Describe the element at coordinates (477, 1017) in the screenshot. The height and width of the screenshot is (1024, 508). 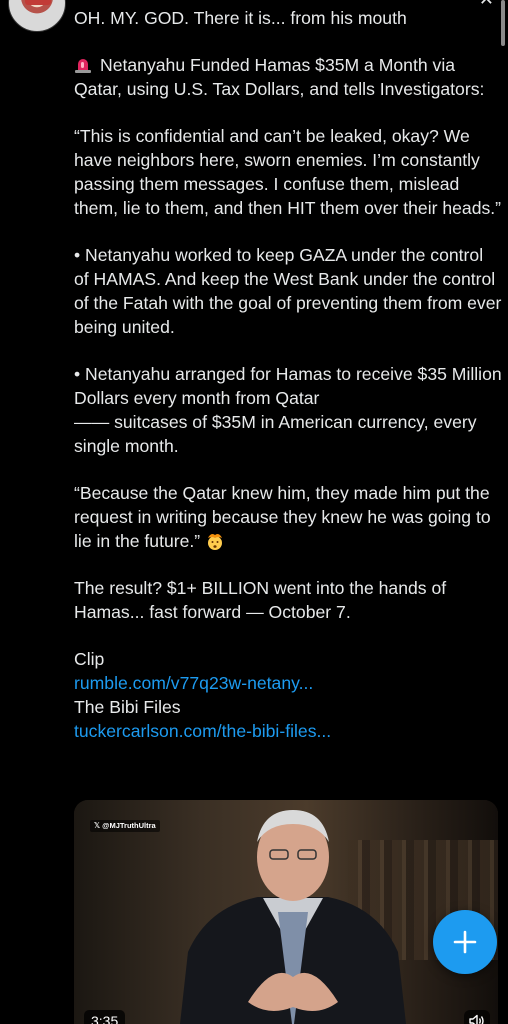
I see `volume-icon` at that location.